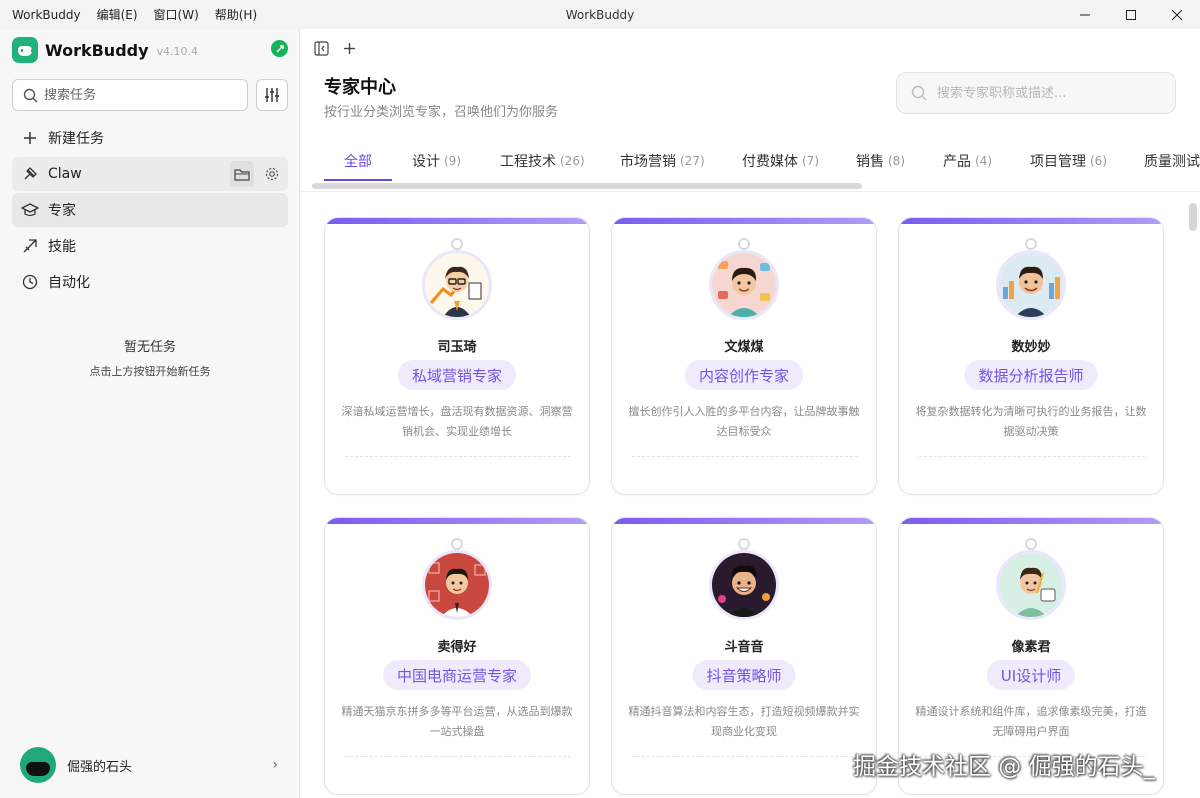 This screenshot has width=1200, height=798. Describe the element at coordinates (30, 210) in the screenshot. I see `graduation-cap-icon` at that location.